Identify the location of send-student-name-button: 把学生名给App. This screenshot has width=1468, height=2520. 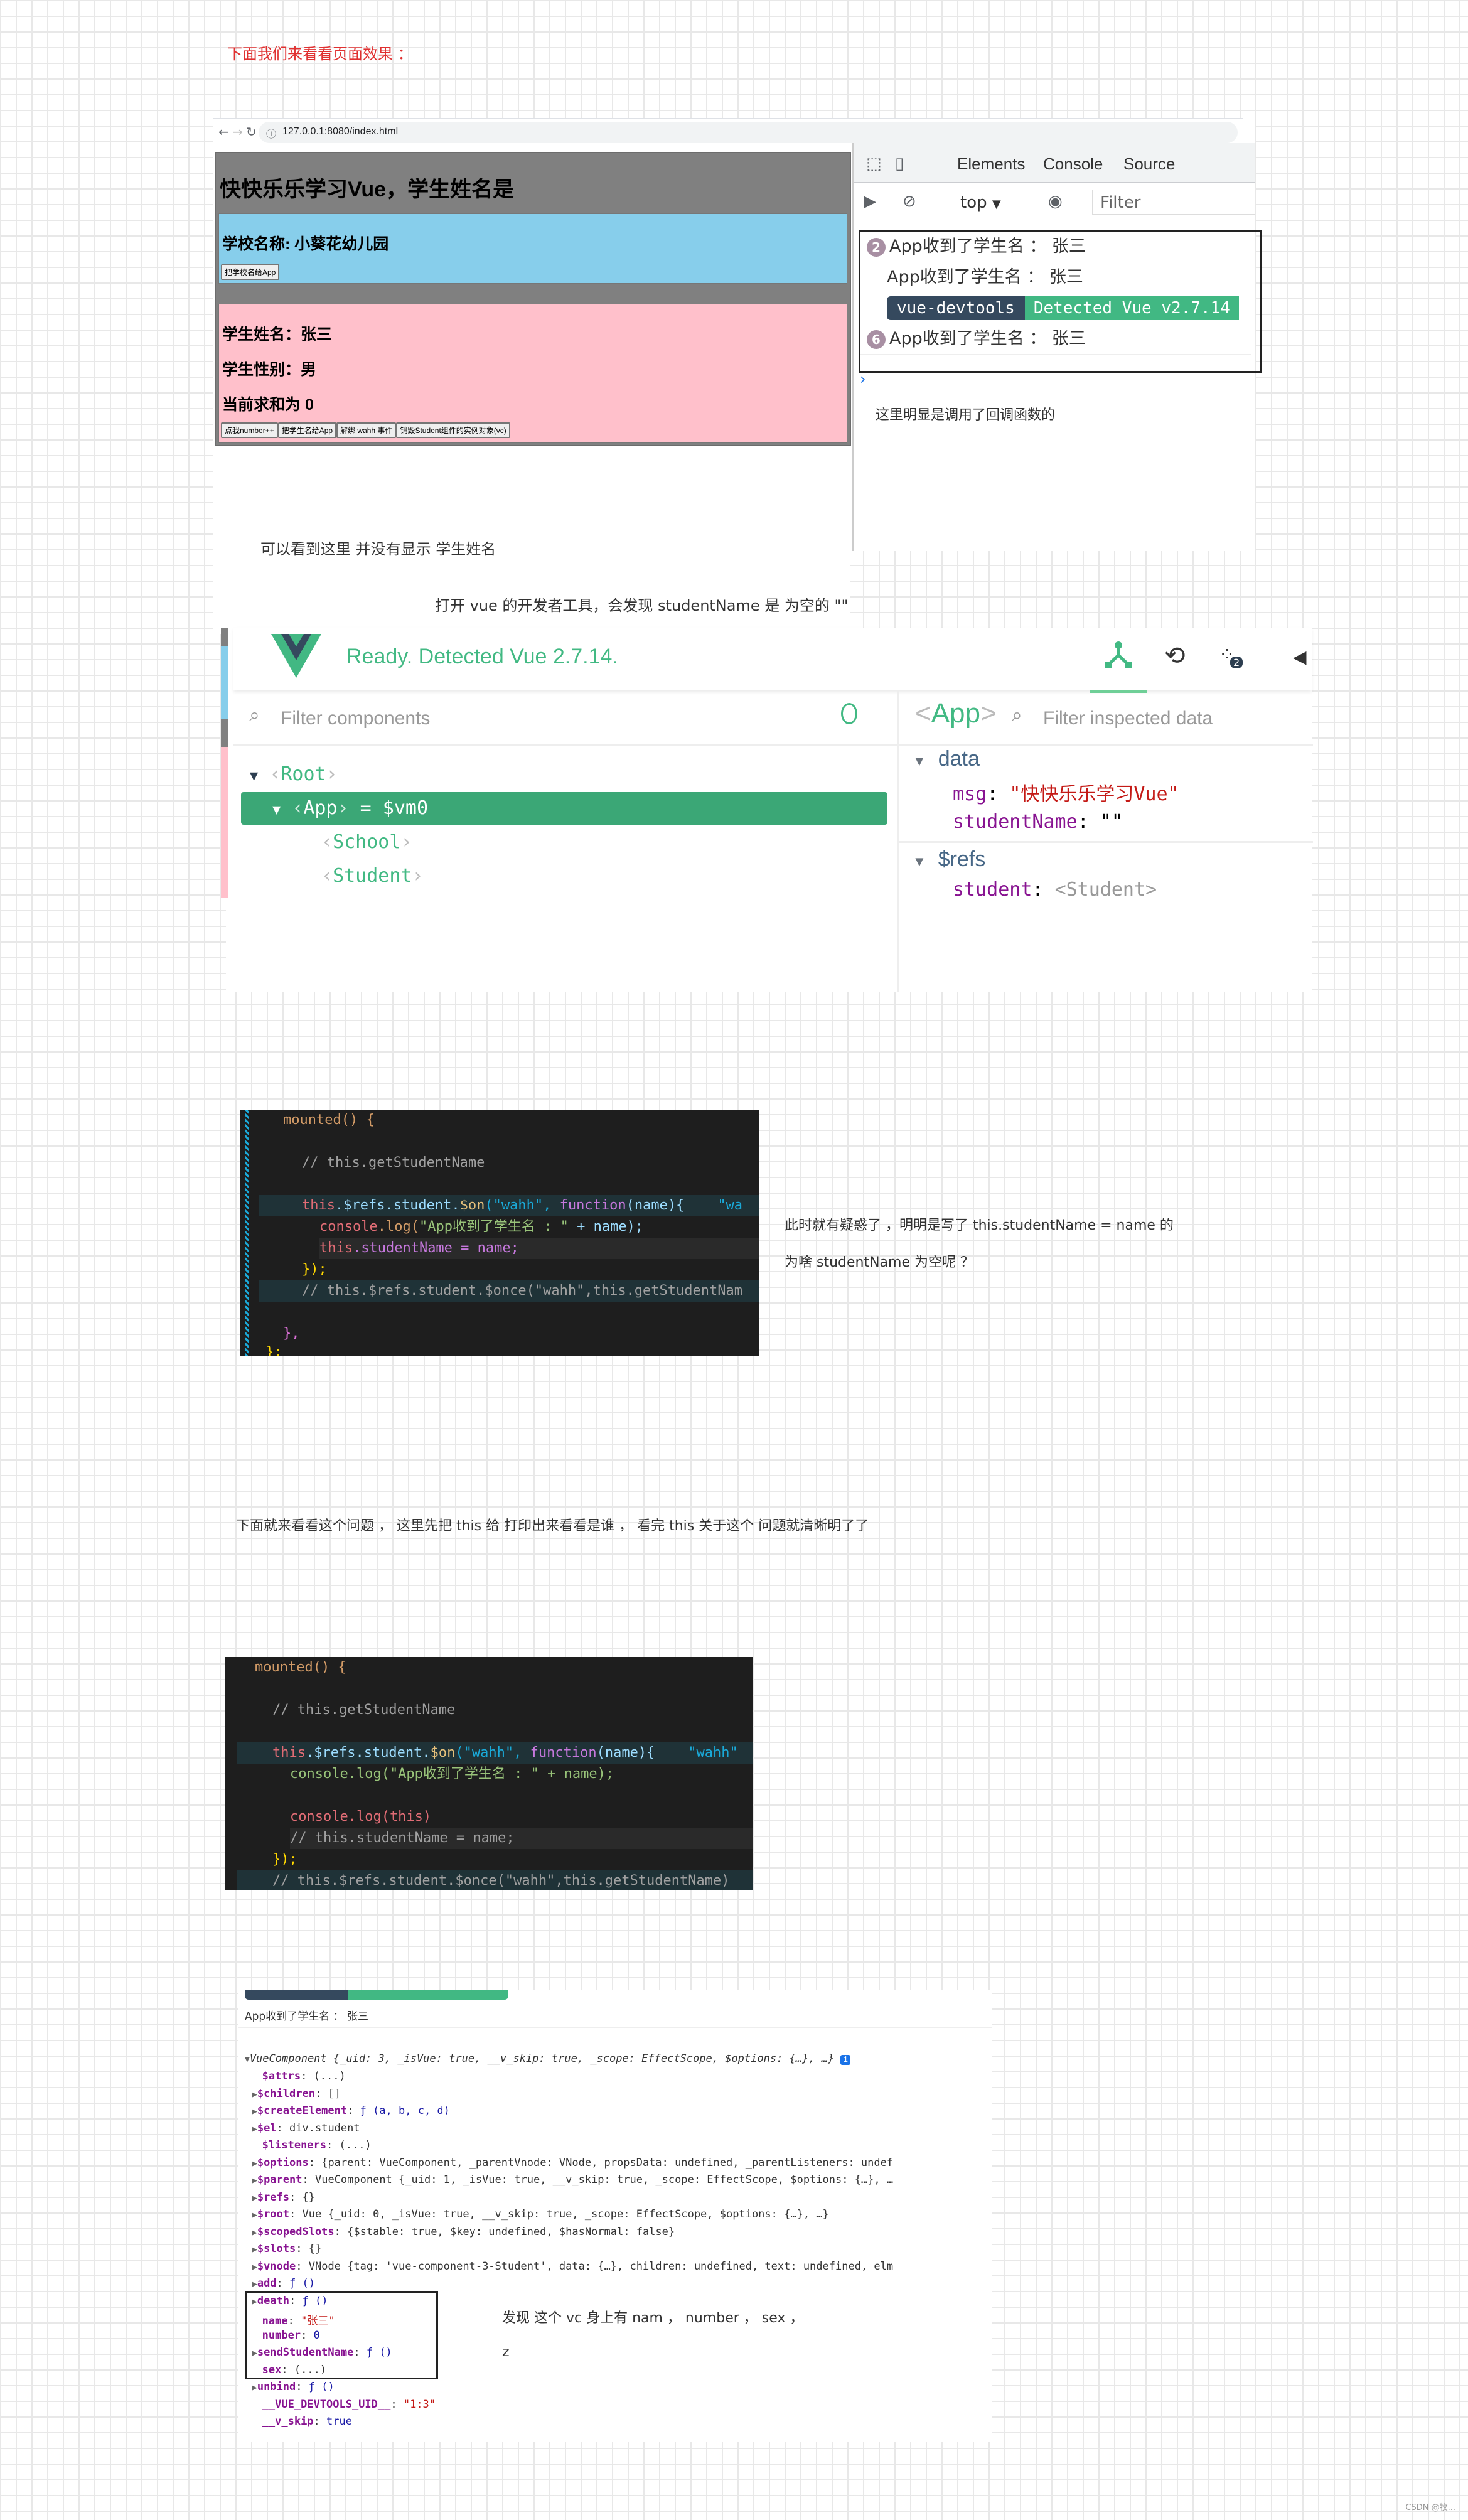
(307, 430).